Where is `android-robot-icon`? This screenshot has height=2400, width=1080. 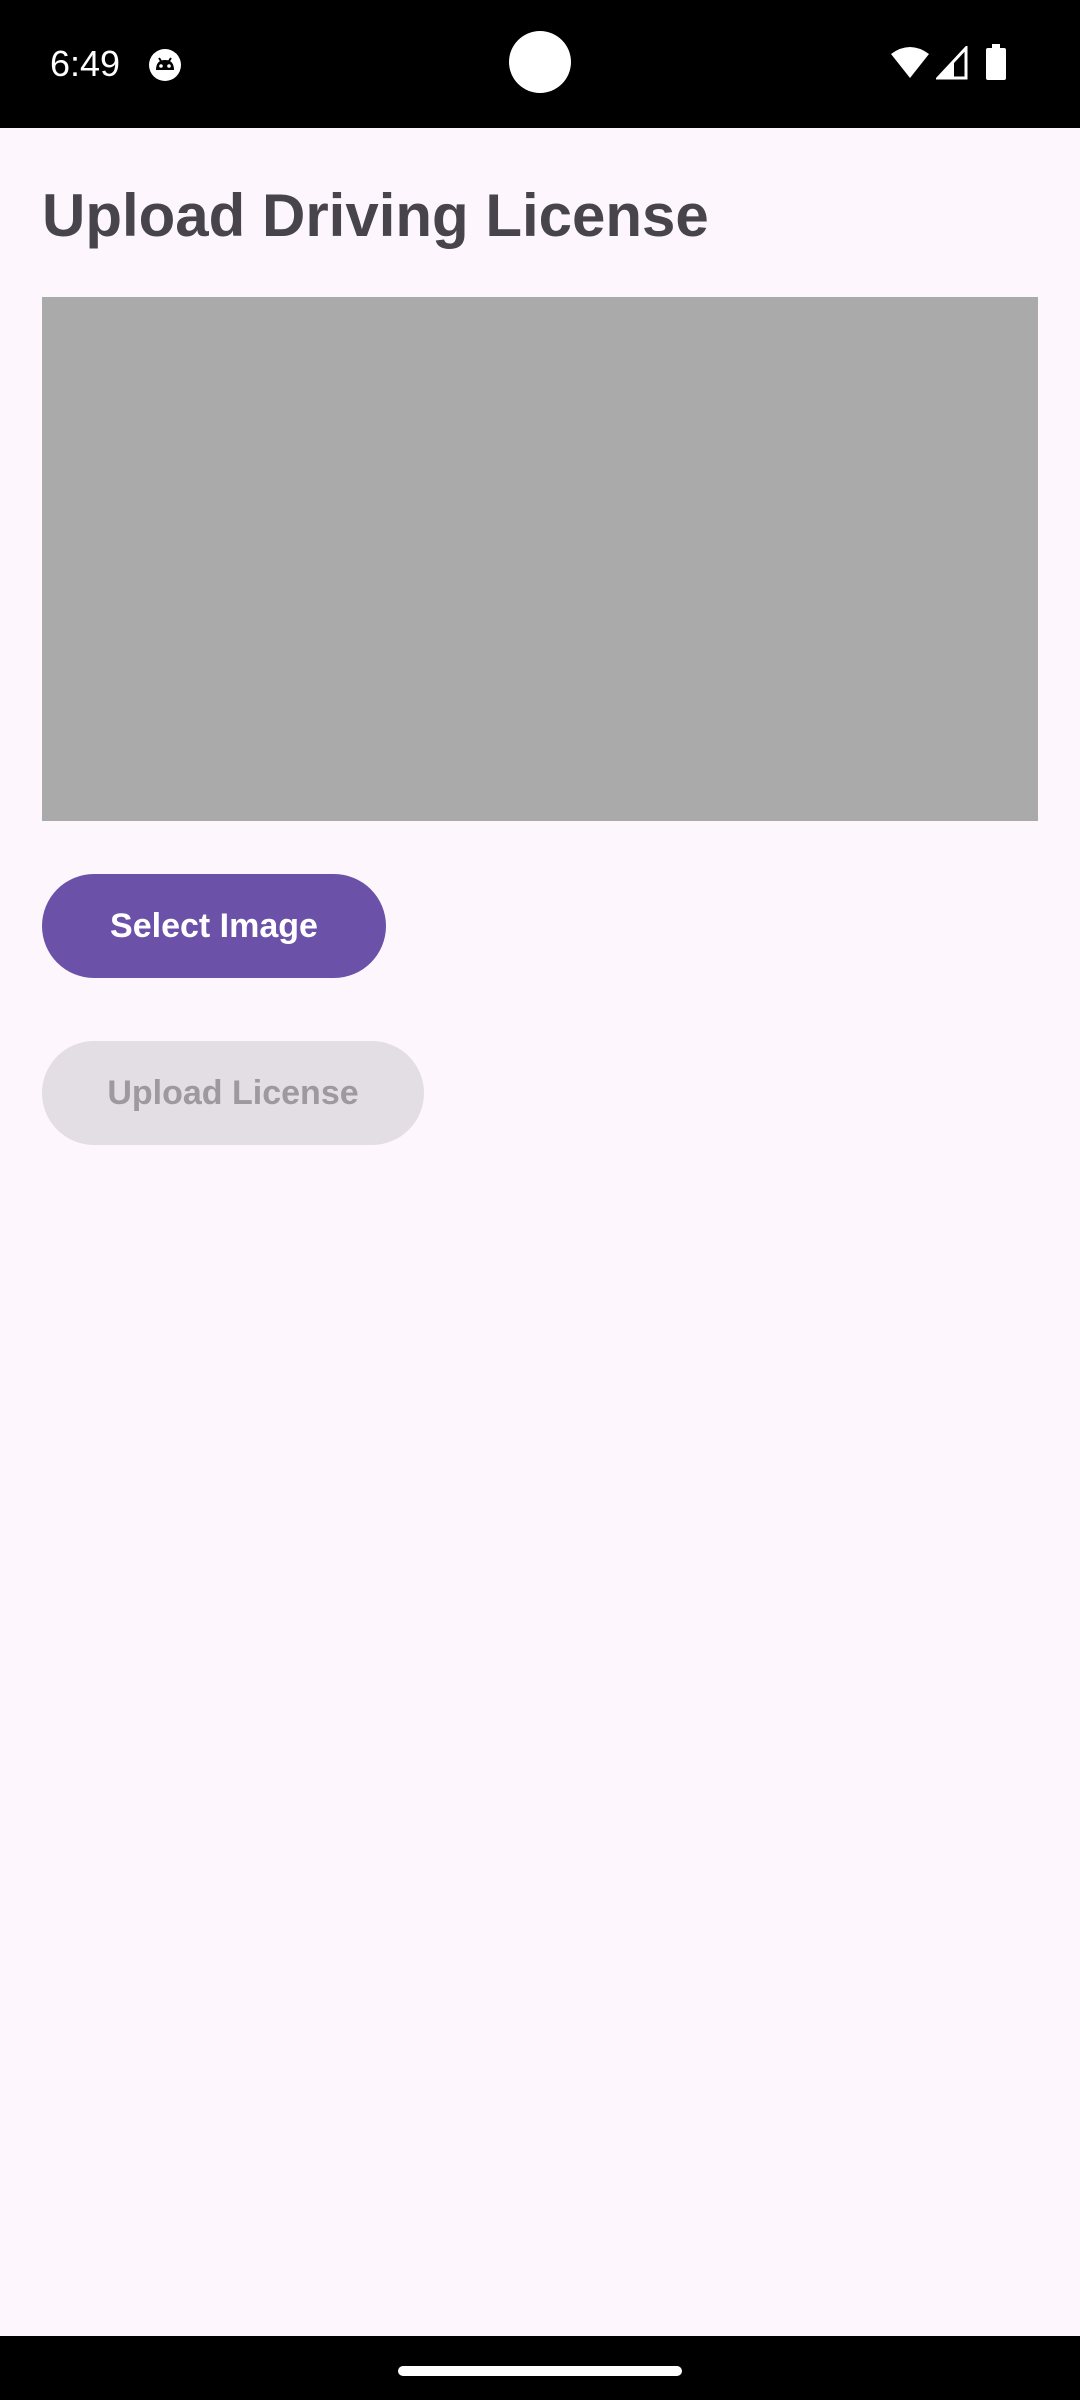
android-robot-icon is located at coordinates (165, 65).